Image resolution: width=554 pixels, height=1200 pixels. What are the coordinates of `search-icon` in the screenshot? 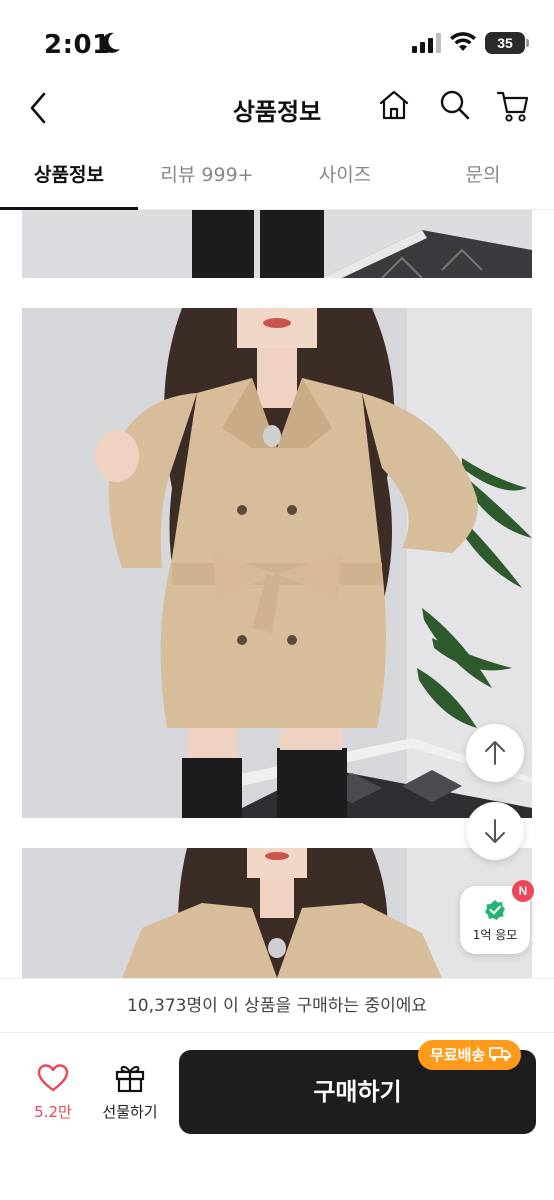 It's located at (455, 105).